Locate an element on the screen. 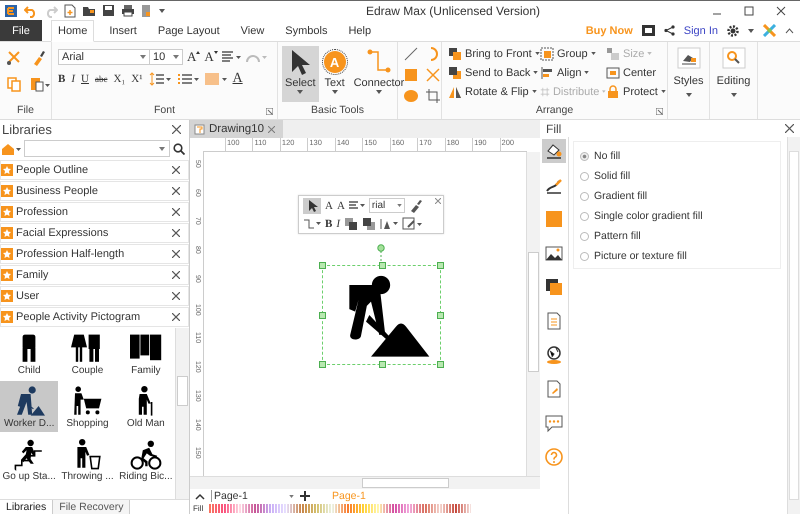 The width and height of the screenshot is (800, 514). text-align-icon is located at coordinates (232, 57).